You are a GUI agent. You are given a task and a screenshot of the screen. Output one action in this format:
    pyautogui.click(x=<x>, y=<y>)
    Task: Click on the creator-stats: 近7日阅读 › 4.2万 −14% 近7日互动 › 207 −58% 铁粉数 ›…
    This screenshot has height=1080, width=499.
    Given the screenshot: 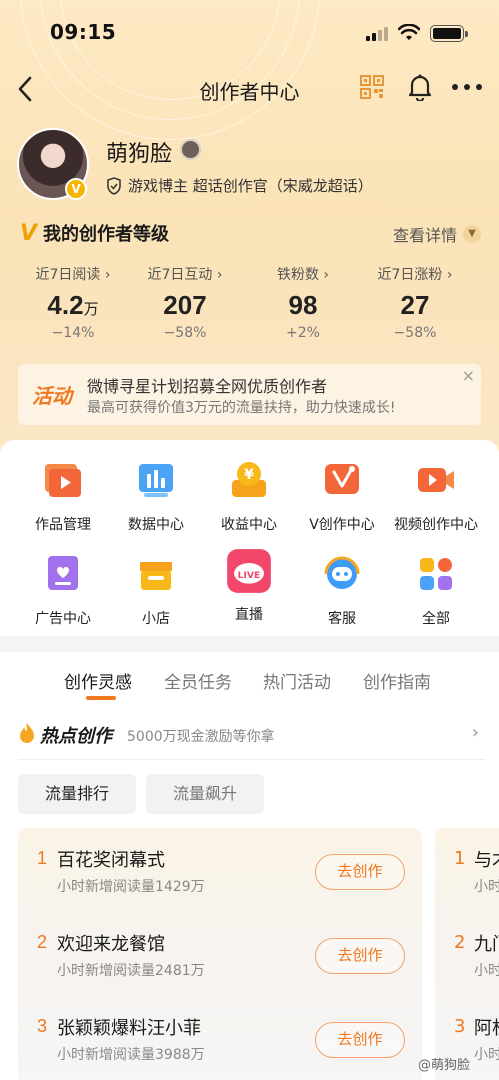 What is the action you would take?
    pyautogui.click(x=249, y=309)
    